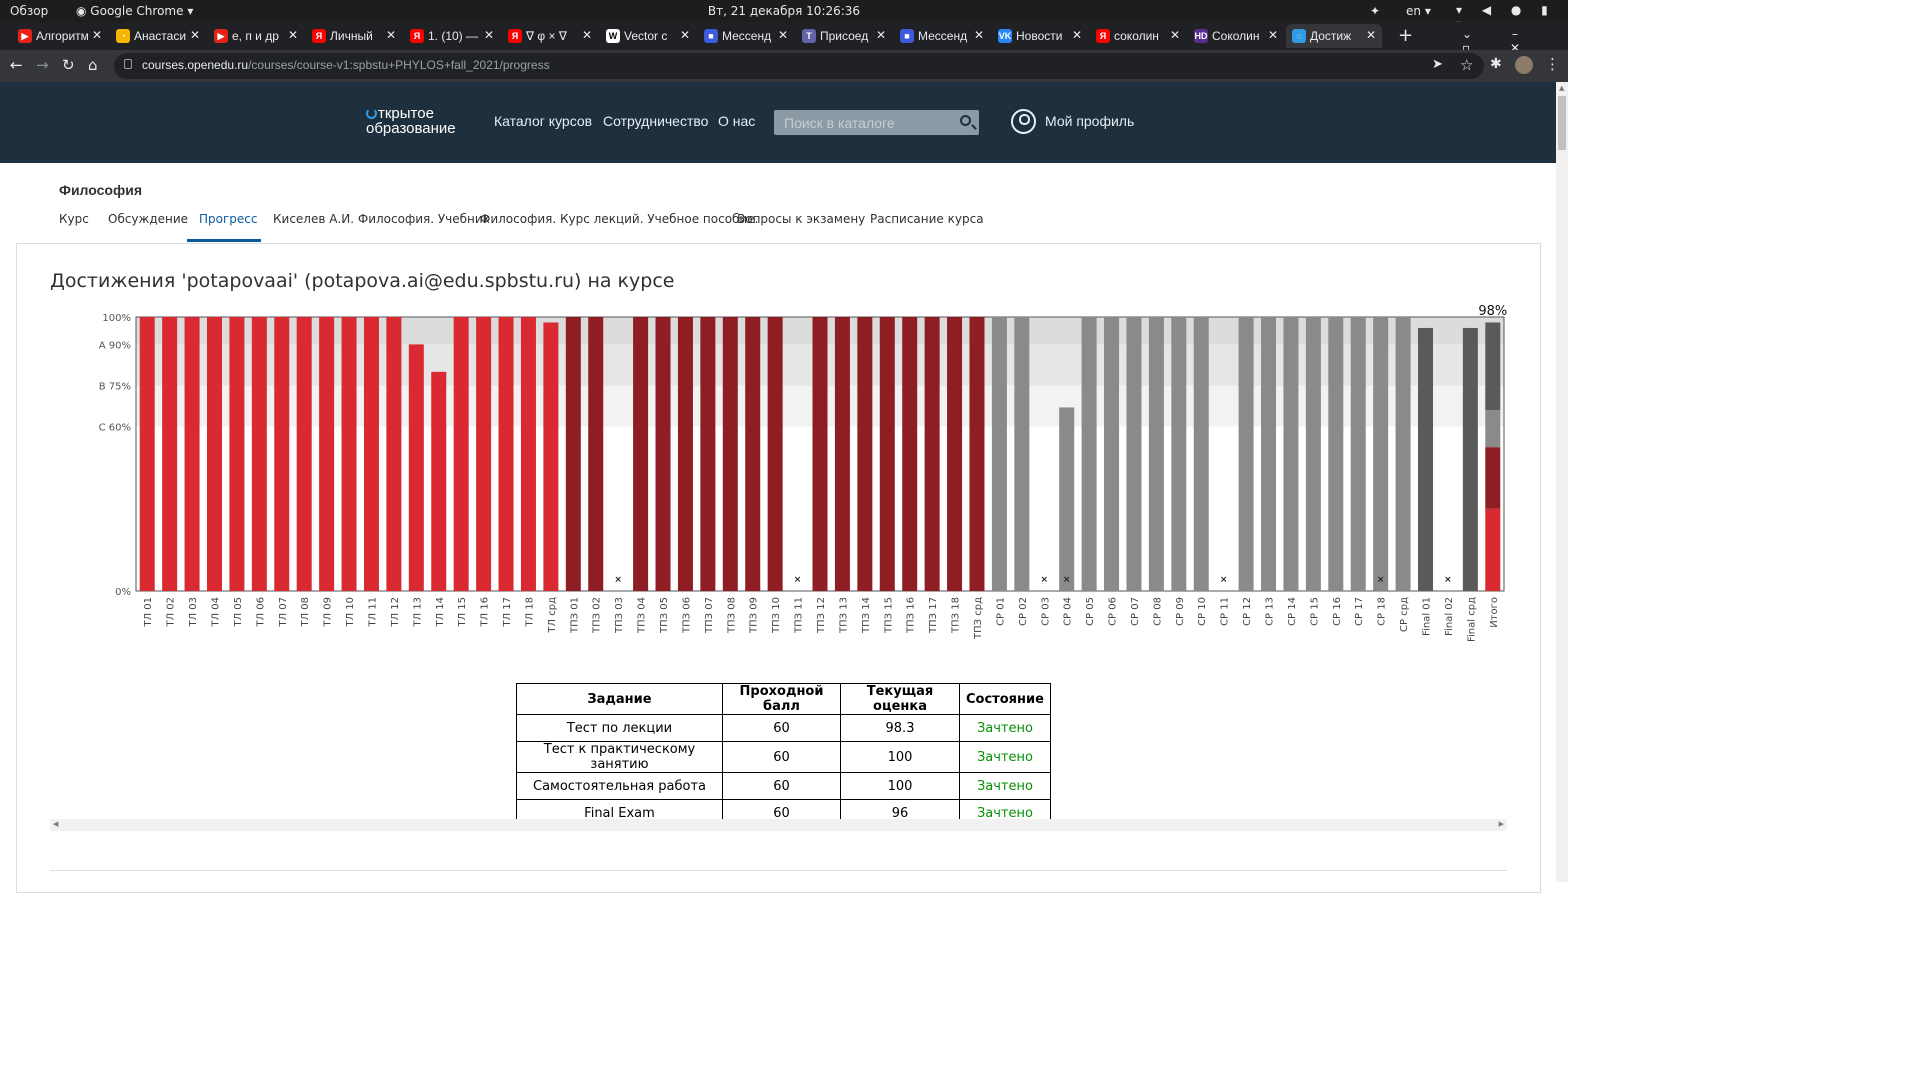  I want to click on x-tick-label: ТЛ 02, so click(171, 612).